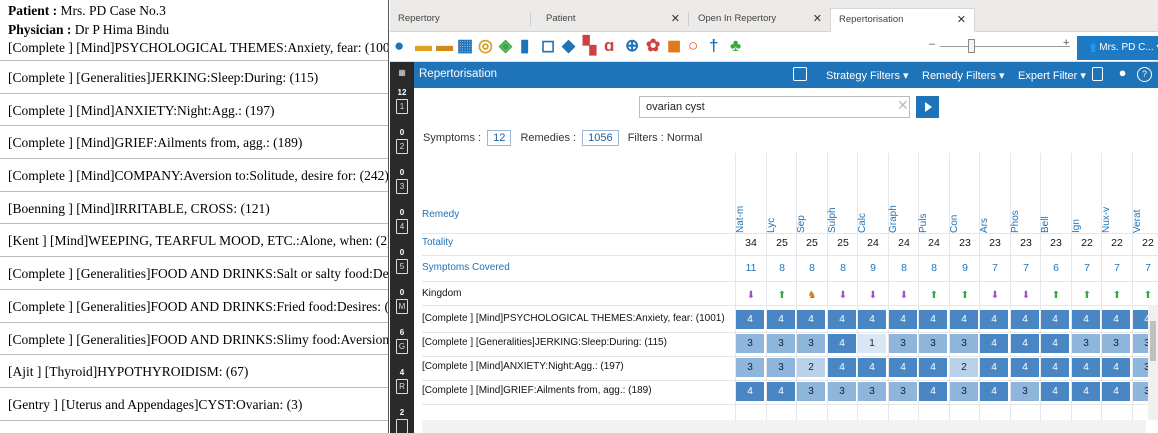 Image resolution: width=1158 pixels, height=433 pixels. Describe the element at coordinates (524, 46) in the screenshot. I see `book-icon: ▮` at that location.